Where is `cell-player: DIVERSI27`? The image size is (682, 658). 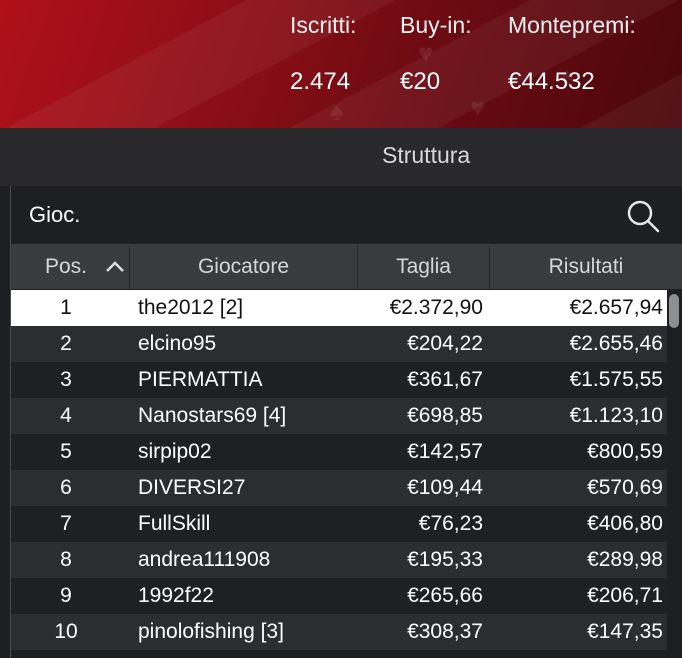 cell-player: DIVERSI27 is located at coordinates (192, 487).